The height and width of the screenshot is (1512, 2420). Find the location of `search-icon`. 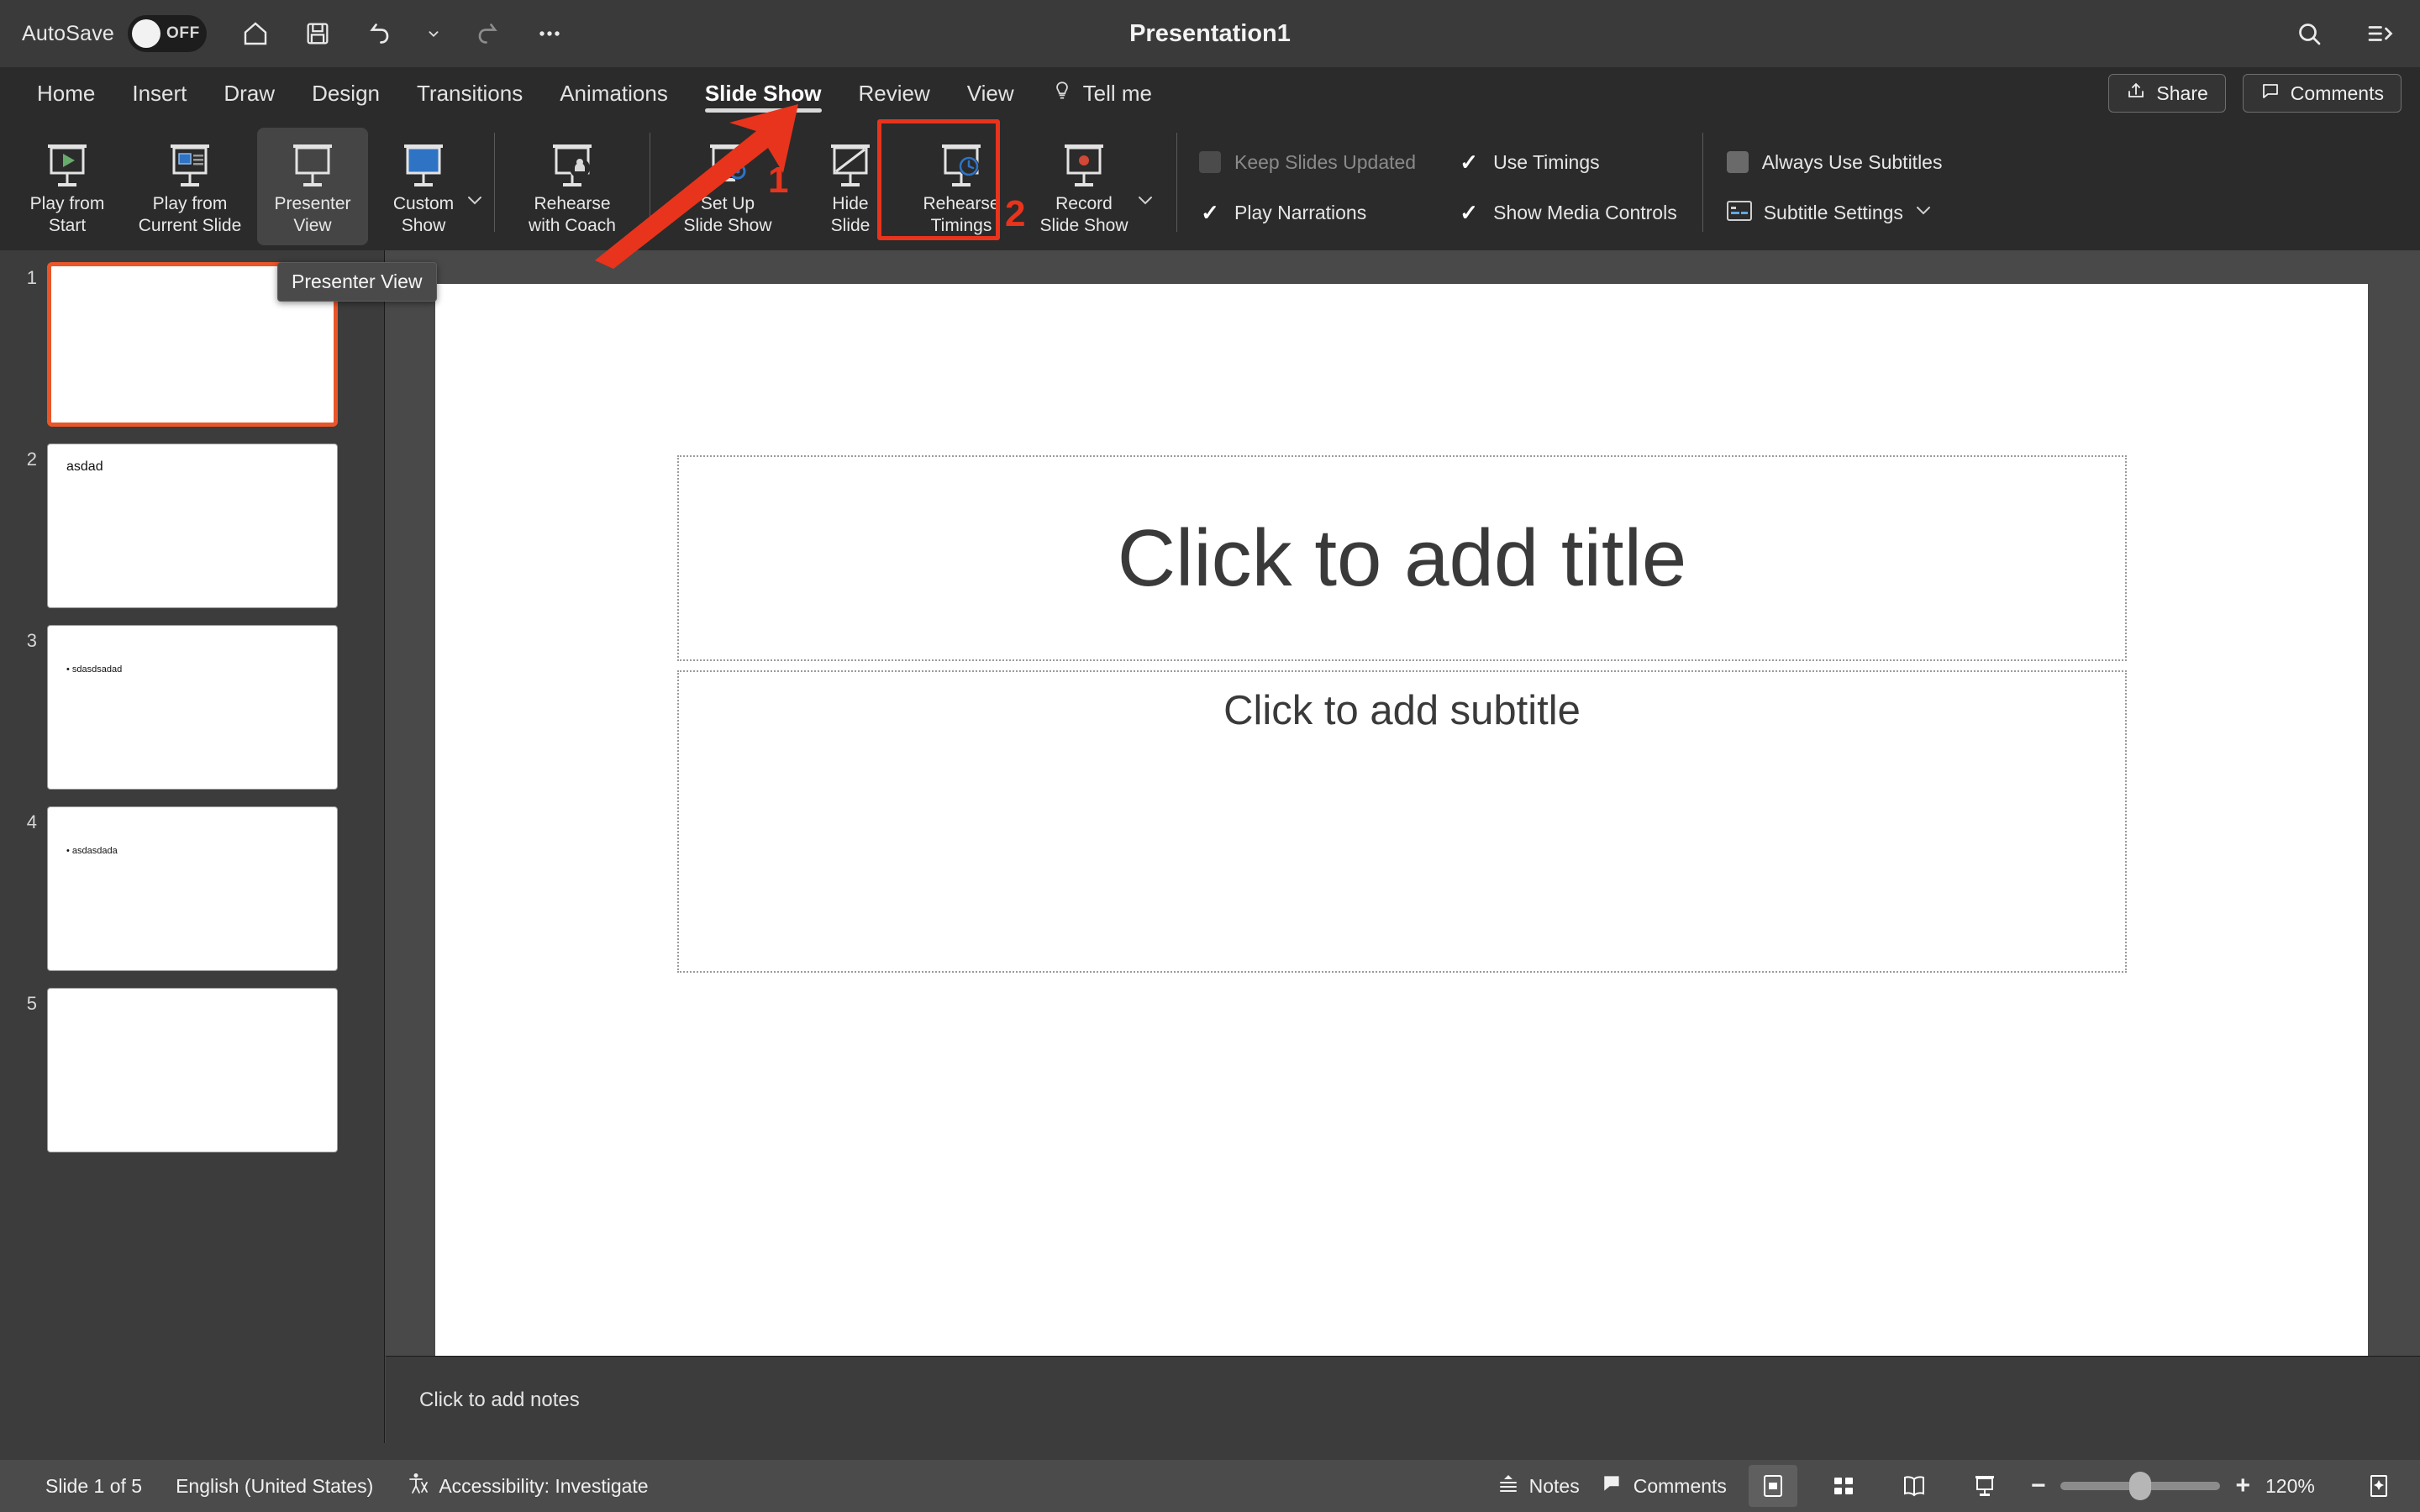

search-icon is located at coordinates (2309, 33).